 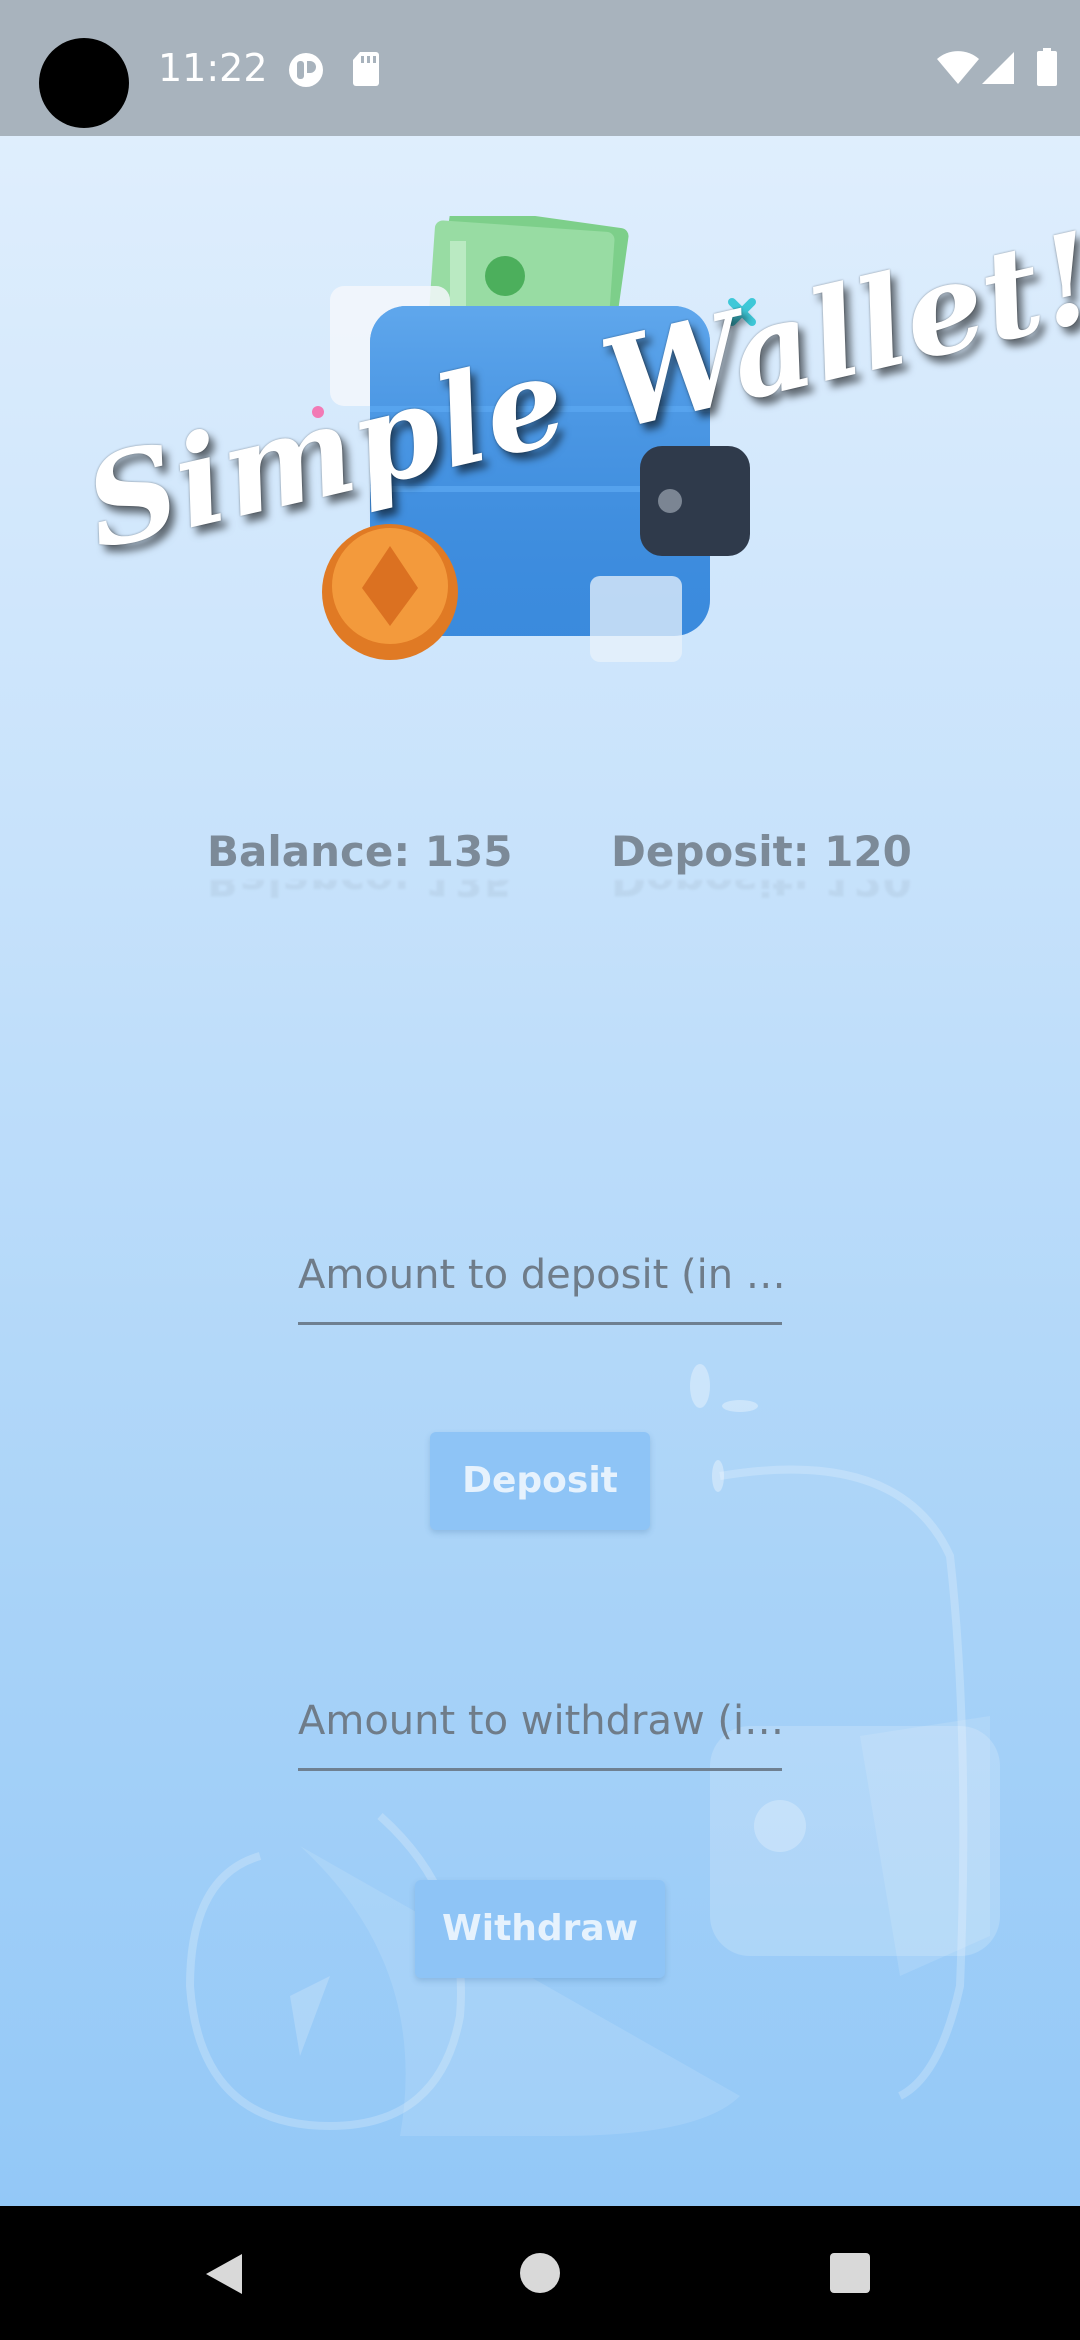 I want to click on signal-icon, so click(x=998, y=68).